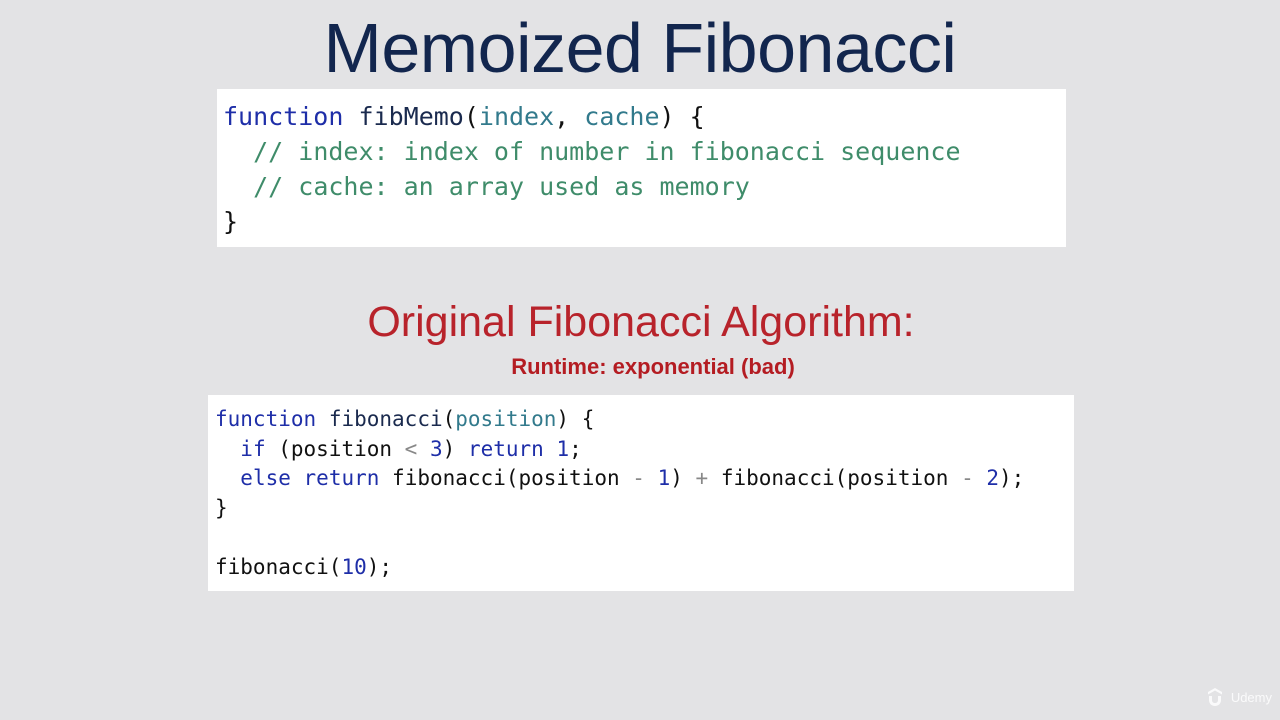 Image resolution: width=1280 pixels, height=720 pixels. I want to click on number-3: 3, so click(436, 448).